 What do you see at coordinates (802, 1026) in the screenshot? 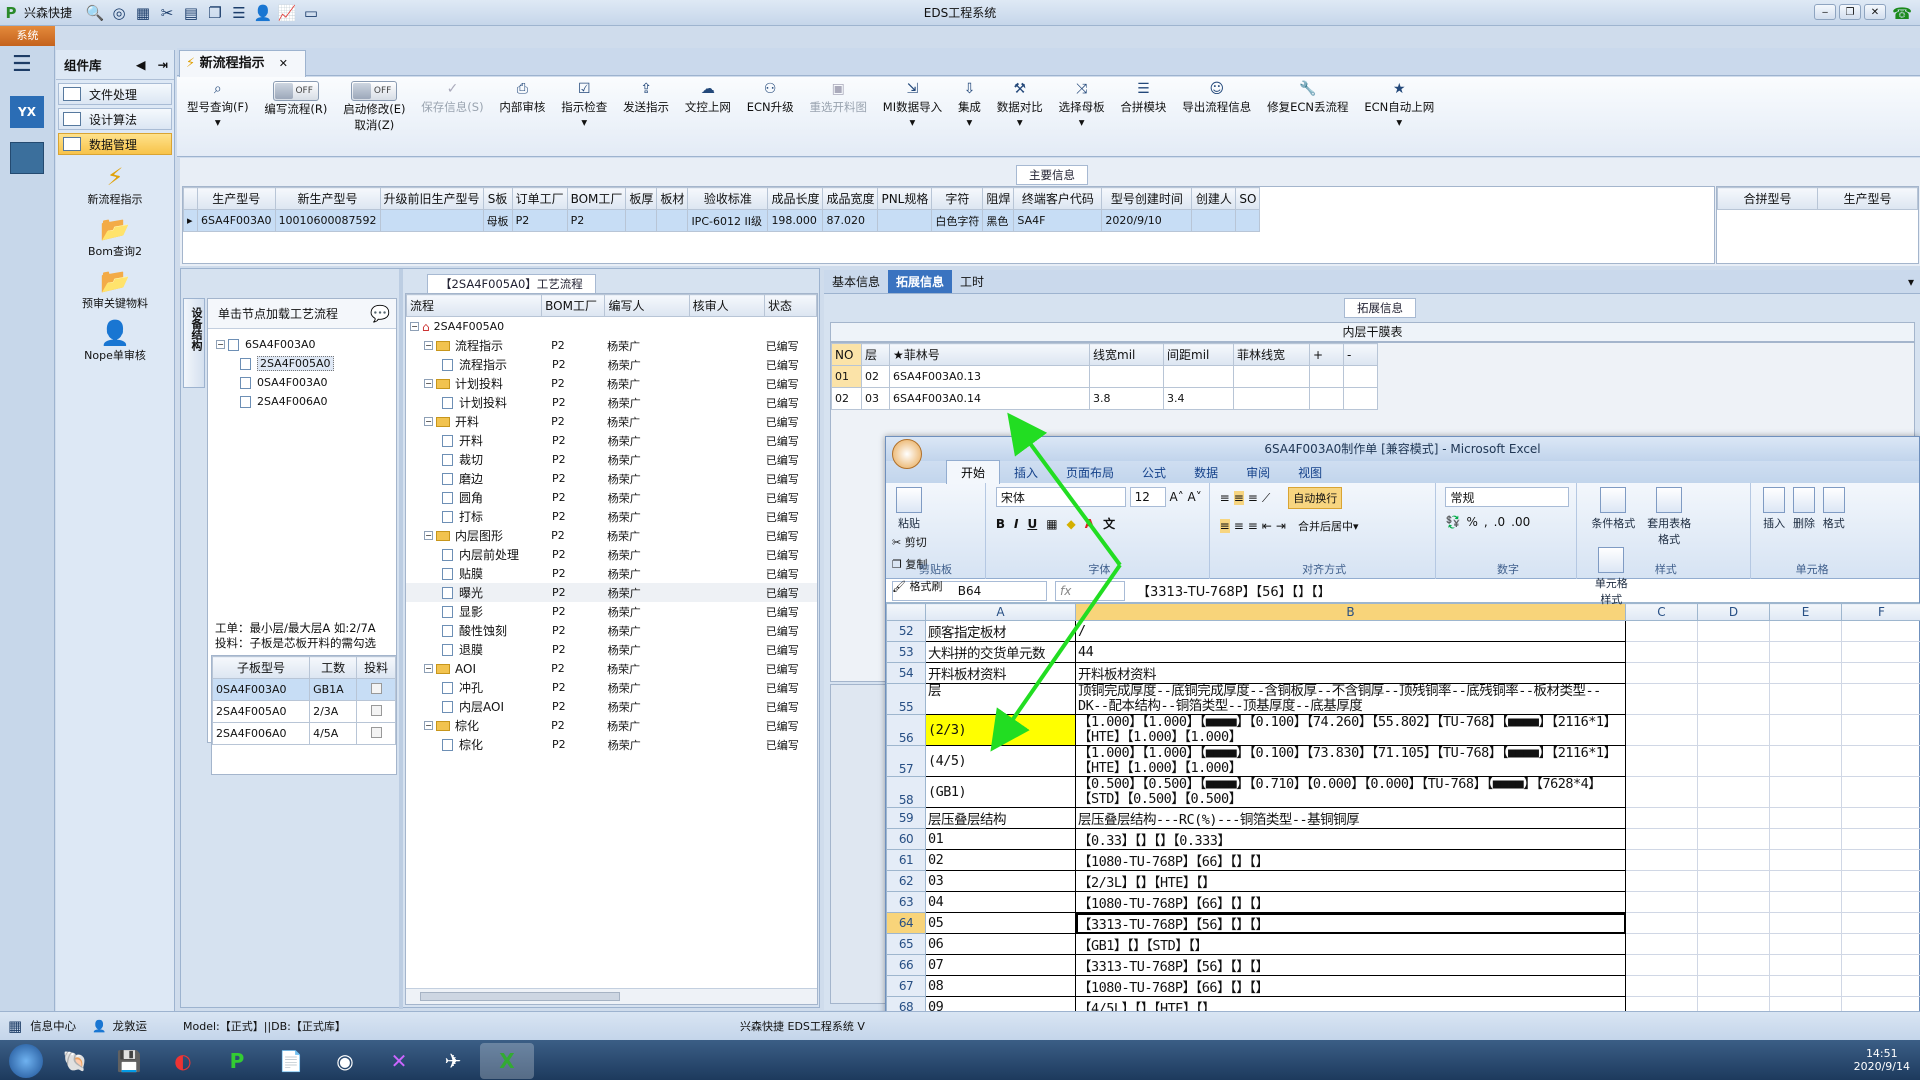
I see `status-right: 兴森快捷 EDS工程系统 V` at bounding box center [802, 1026].